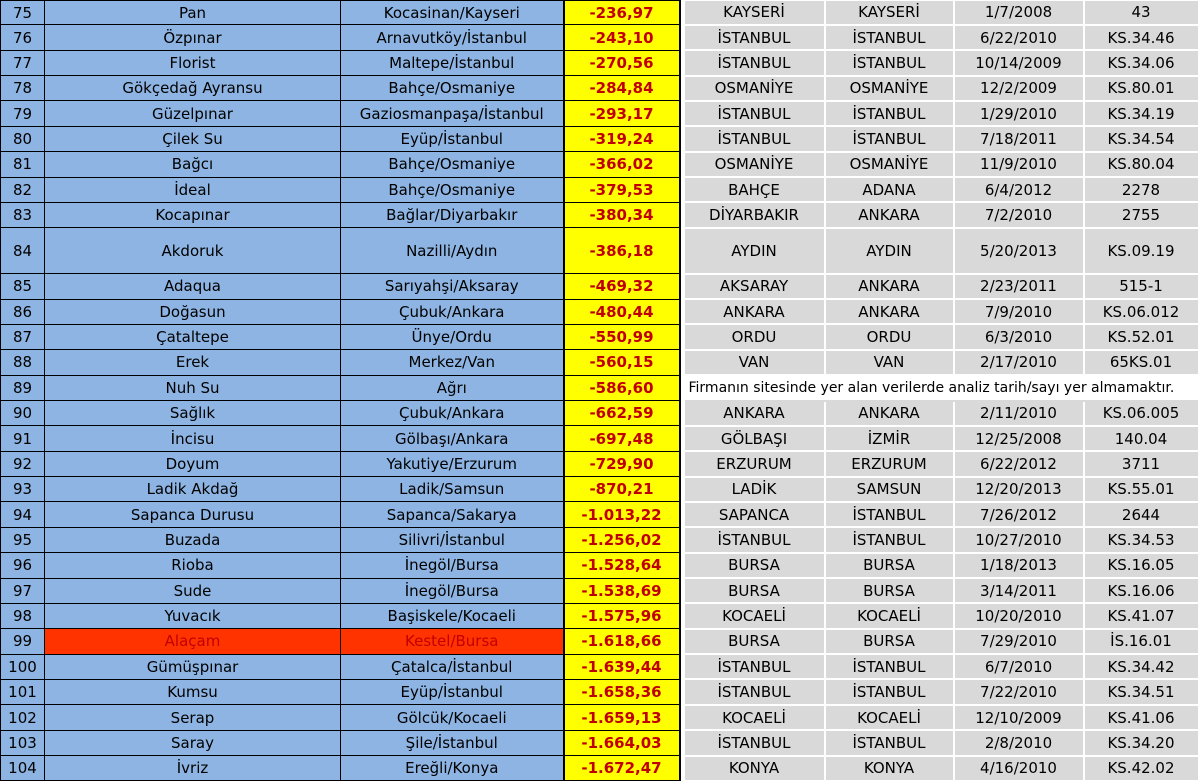 This screenshot has width=1198, height=782. What do you see at coordinates (1141, 251) in the screenshot?
I see `report-code-cell: KS.09.19` at bounding box center [1141, 251].